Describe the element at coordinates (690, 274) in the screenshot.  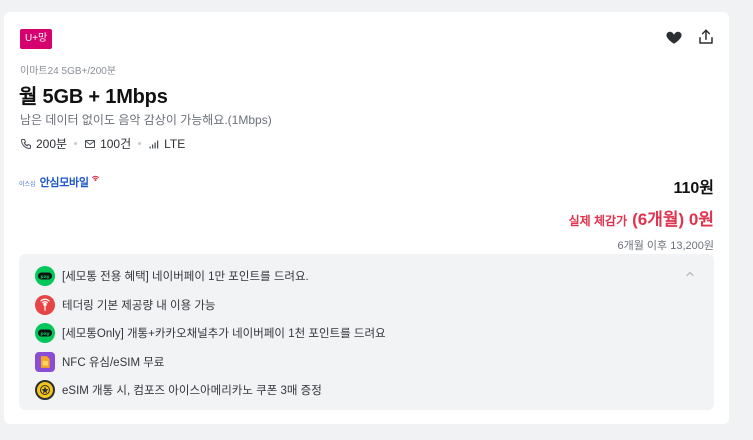
I see `chevron-up-icon` at that location.